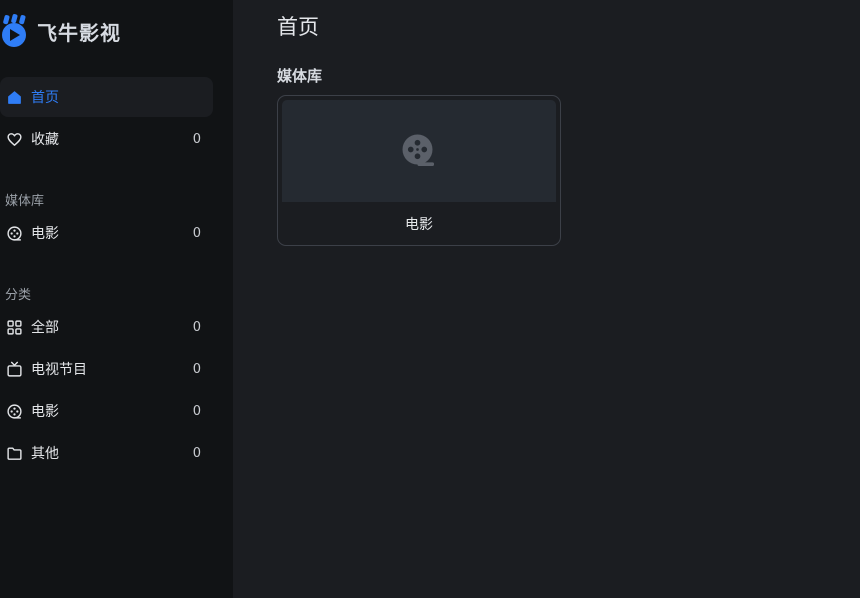 The height and width of the screenshot is (598, 860). What do you see at coordinates (106, 233) in the screenshot?
I see `sidebar-item-library-movies: 电影 0` at bounding box center [106, 233].